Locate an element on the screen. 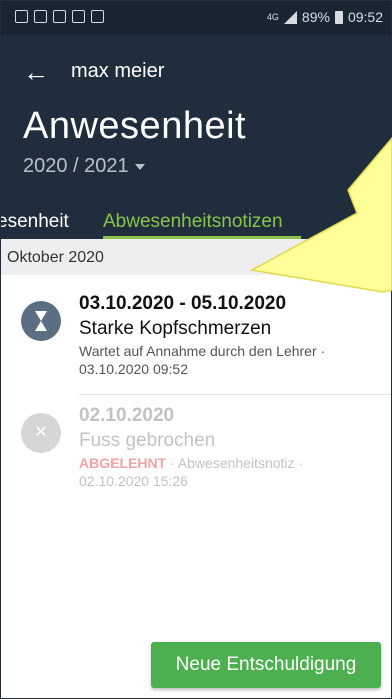 The width and height of the screenshot is (392, 699). system-indicators: 4G 89% 09:52 is located at coordinates (325, 17).